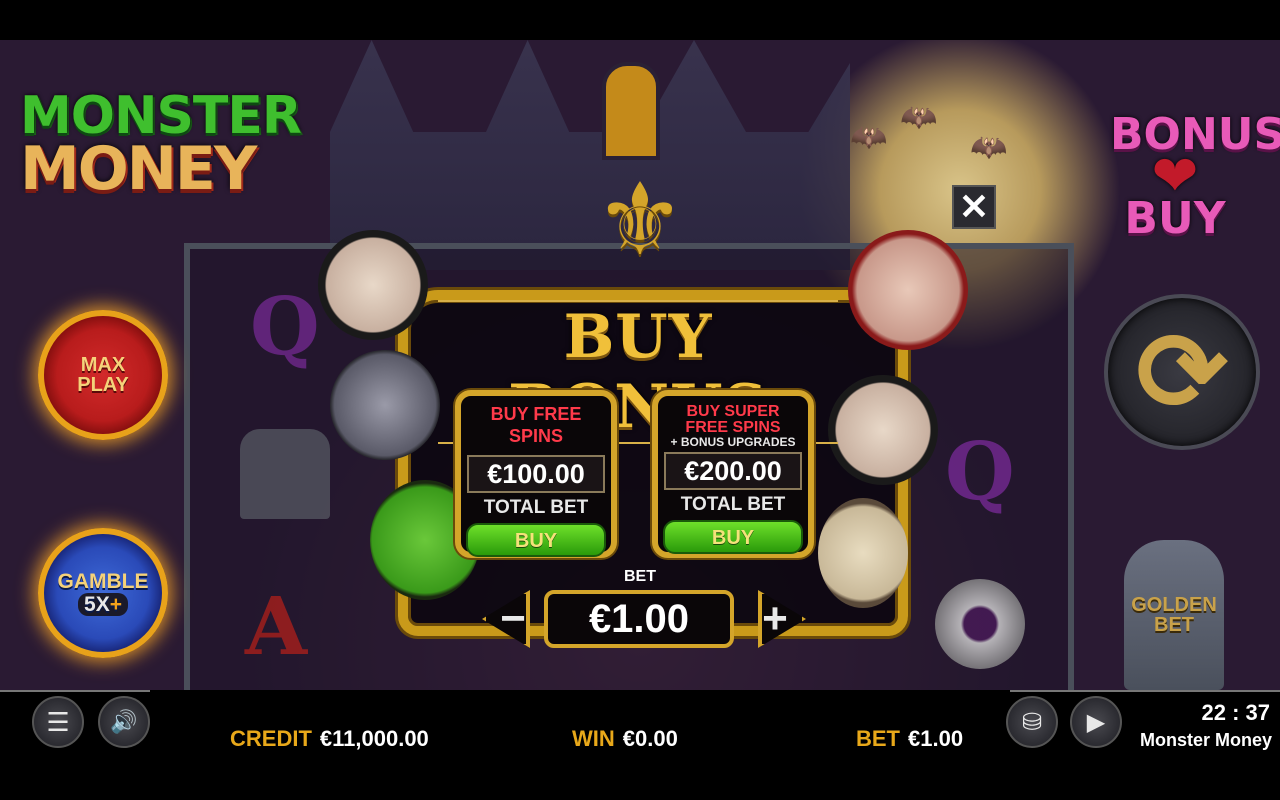  I want to click on game-name: Monster Money, so click(1205, 740).